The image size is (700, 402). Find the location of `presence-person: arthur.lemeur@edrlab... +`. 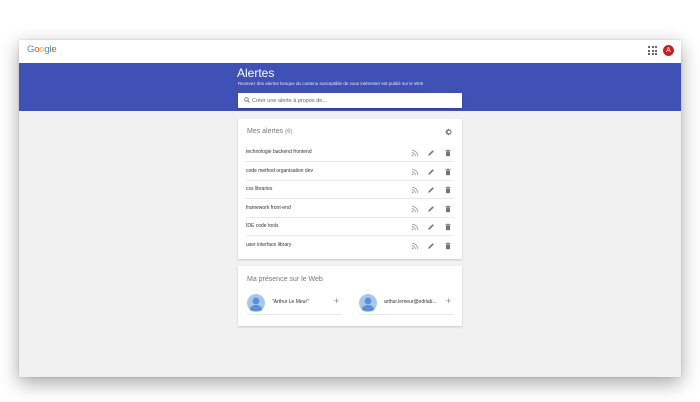

presence-person: arthur.lemeur@edrlab... + is located at coordinates (406, 303).